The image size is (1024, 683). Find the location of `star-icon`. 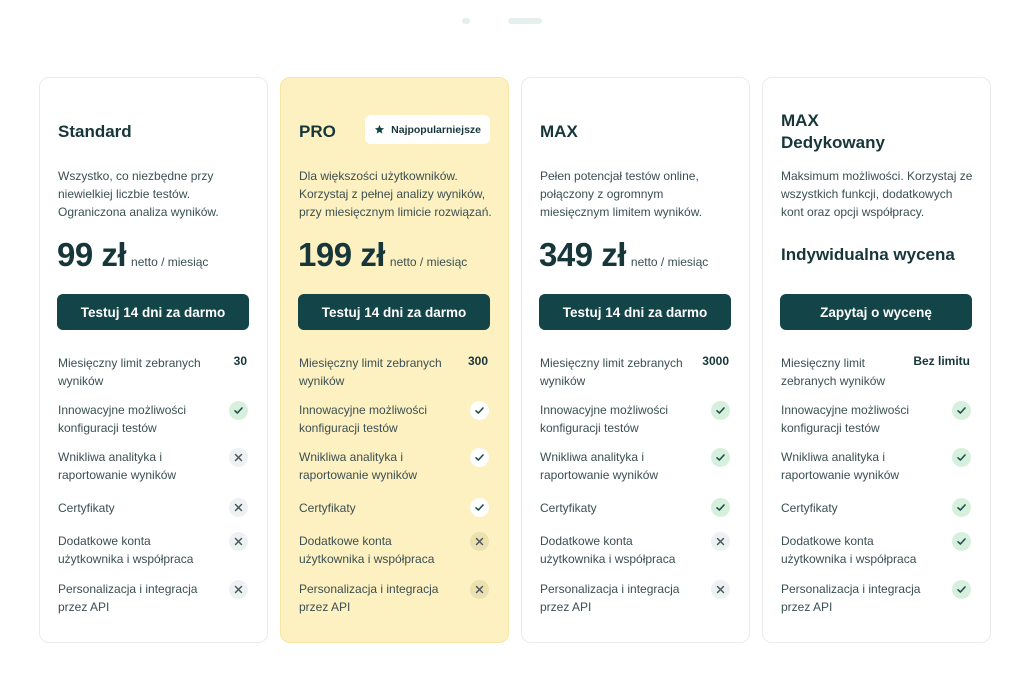

star-icon is located at coordinates (382, 129).